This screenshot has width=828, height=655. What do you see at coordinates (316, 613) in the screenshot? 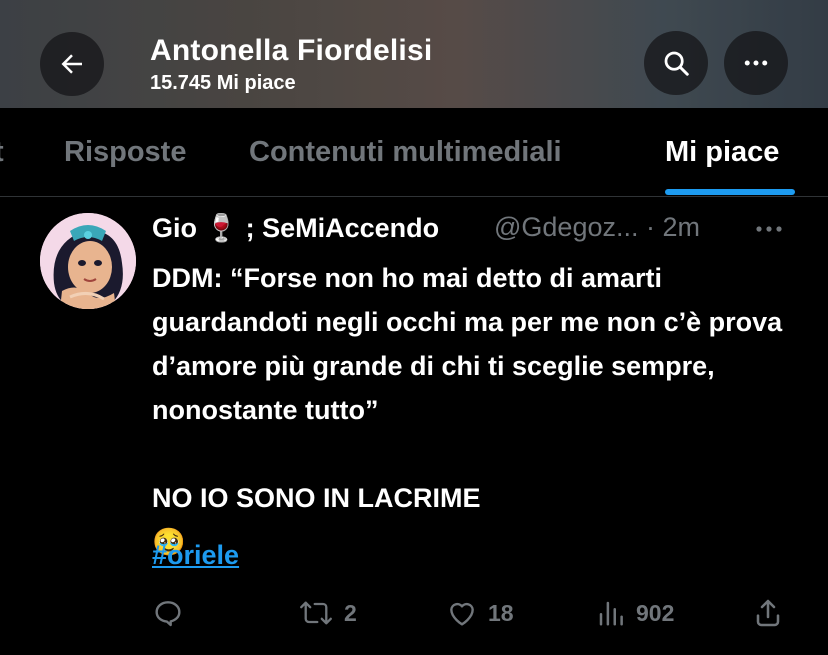
I see `repost-icon` at bounding box center [316, 613].